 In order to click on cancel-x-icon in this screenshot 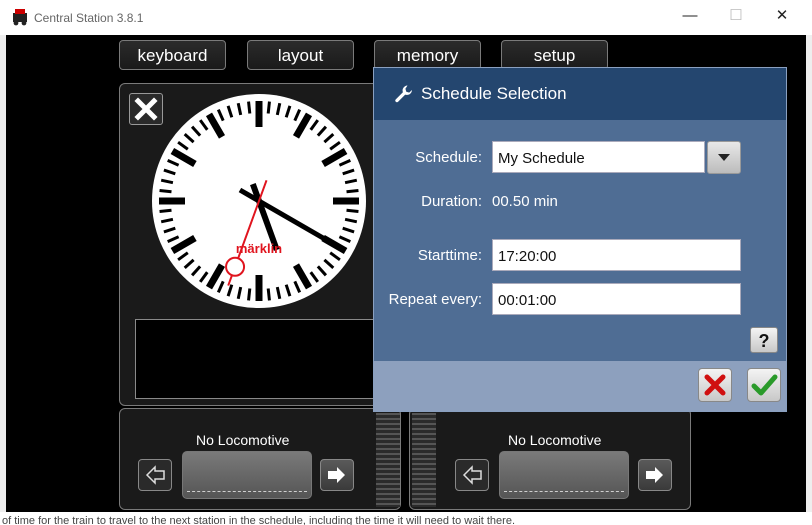, I will do `click(715, 385)`.